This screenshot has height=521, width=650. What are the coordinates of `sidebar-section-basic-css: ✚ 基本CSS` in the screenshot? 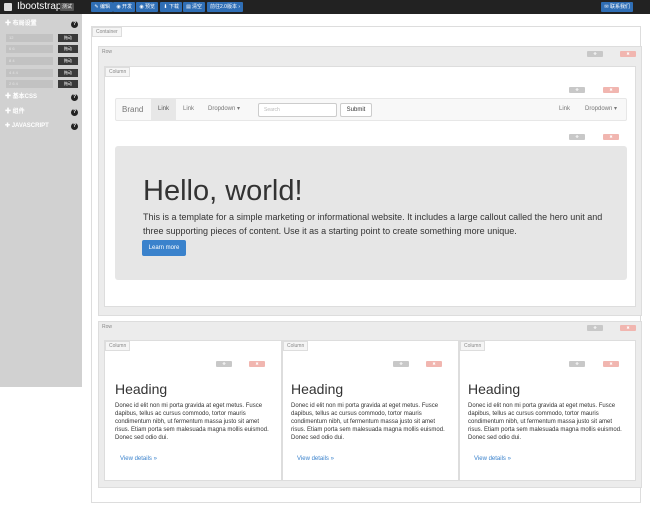 It's located at (21, 97).